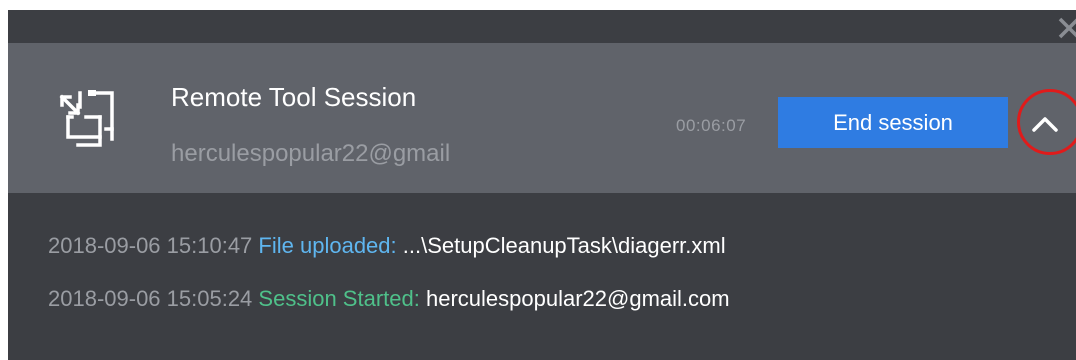  Describe the element at coordinates (564, 245) in the screenshot. I see `log-detail: ...\SetupCleanupTask\diagerr.xml` at that location.